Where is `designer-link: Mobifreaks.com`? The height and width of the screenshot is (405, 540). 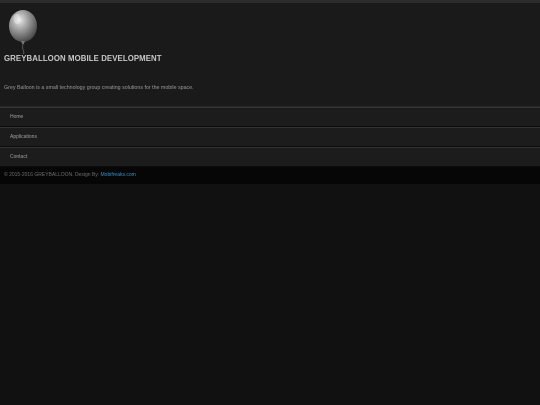 designer-link: Mobifreaks.com is located at coordinates (118, 175).